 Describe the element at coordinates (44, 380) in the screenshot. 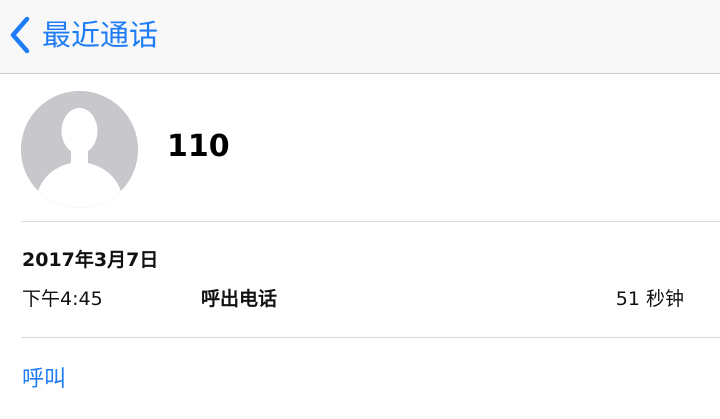

I see `call-button: 呼叫` at that location.